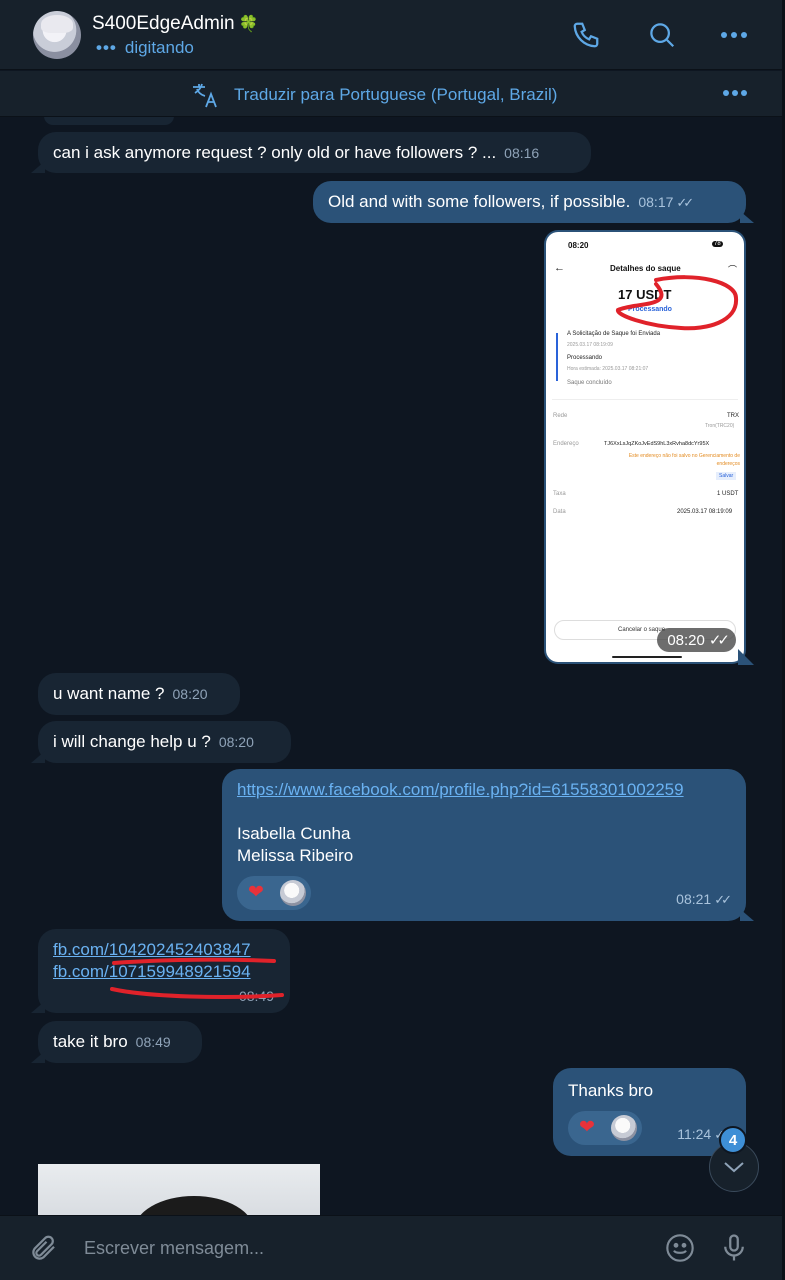  Describe the element at coordinates (392, 35) in the screenshot. I see `chat-header: S400EdgeAdmin 🍀 ••• digitando` at that location.